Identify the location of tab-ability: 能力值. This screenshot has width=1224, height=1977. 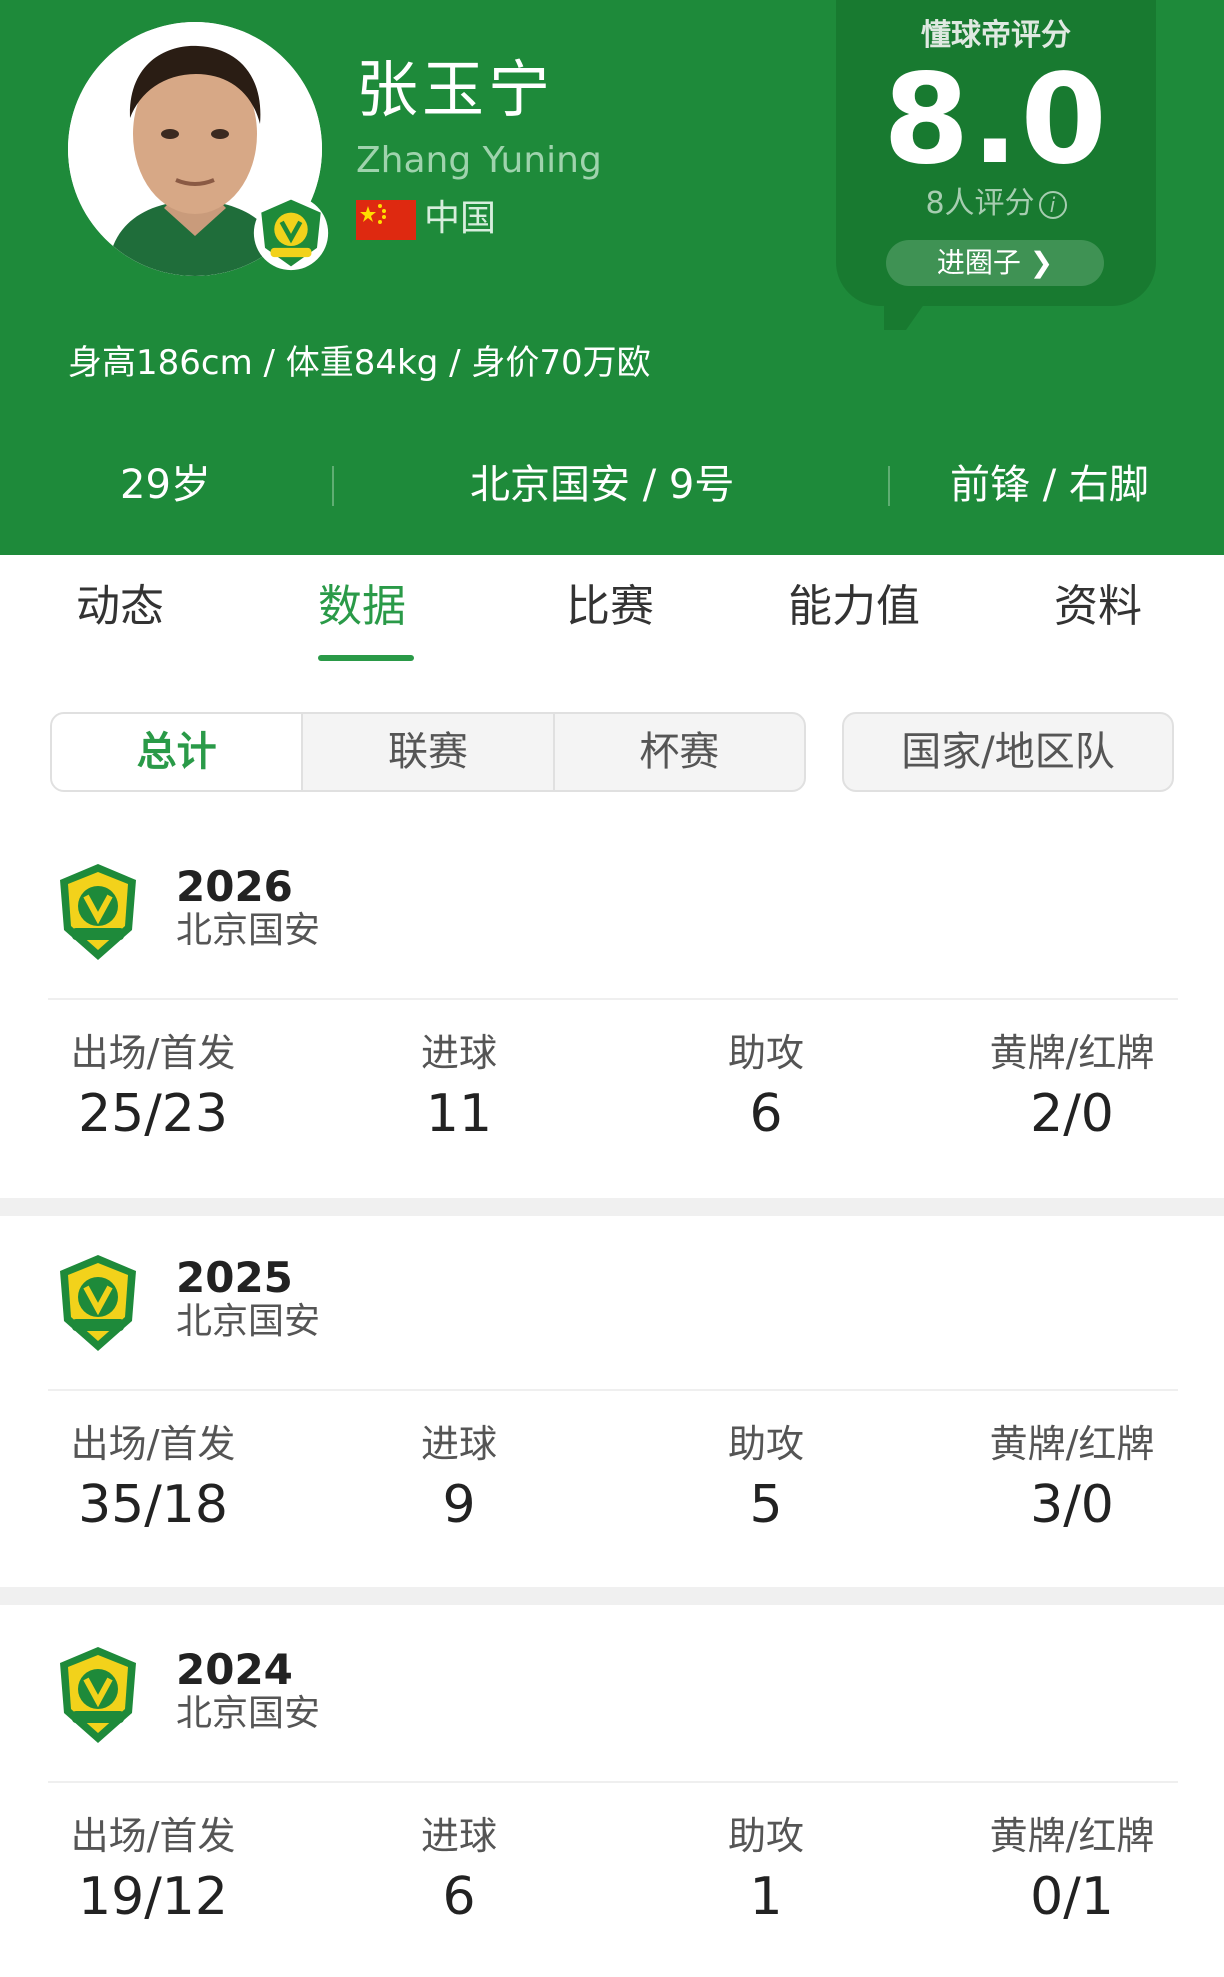
(854, 607).